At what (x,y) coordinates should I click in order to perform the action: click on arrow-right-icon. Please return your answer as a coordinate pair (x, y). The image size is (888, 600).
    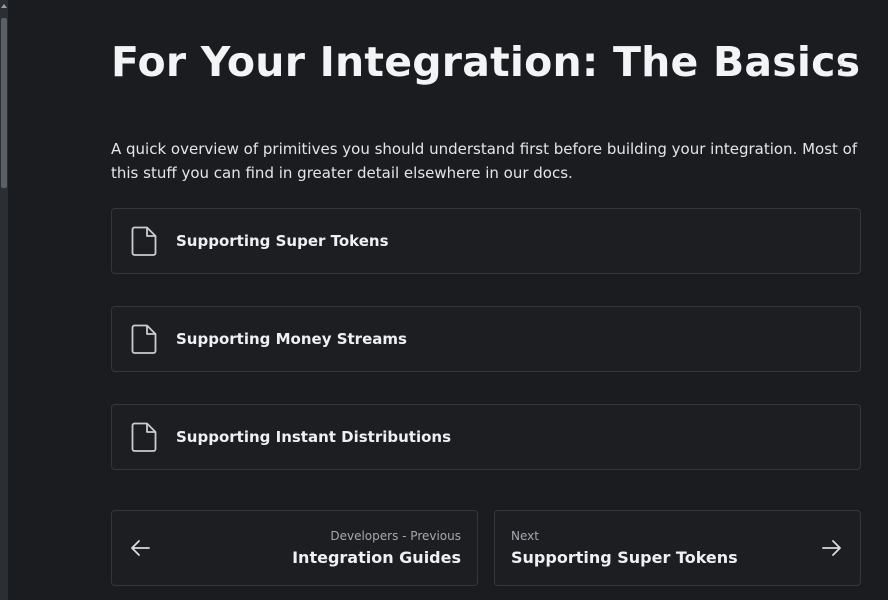
    Looking at the image, I should click on (831, 548).